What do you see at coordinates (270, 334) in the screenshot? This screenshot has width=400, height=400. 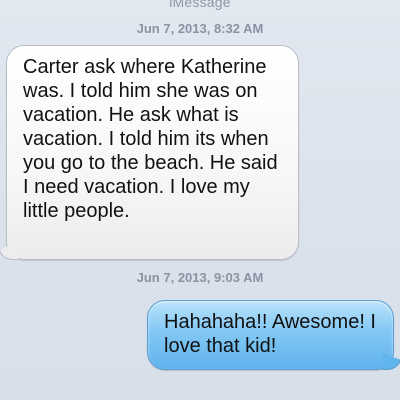 I see `message-text: Hahahaha!! Awesome! I love that kid!` at bounding box center [270, 334].